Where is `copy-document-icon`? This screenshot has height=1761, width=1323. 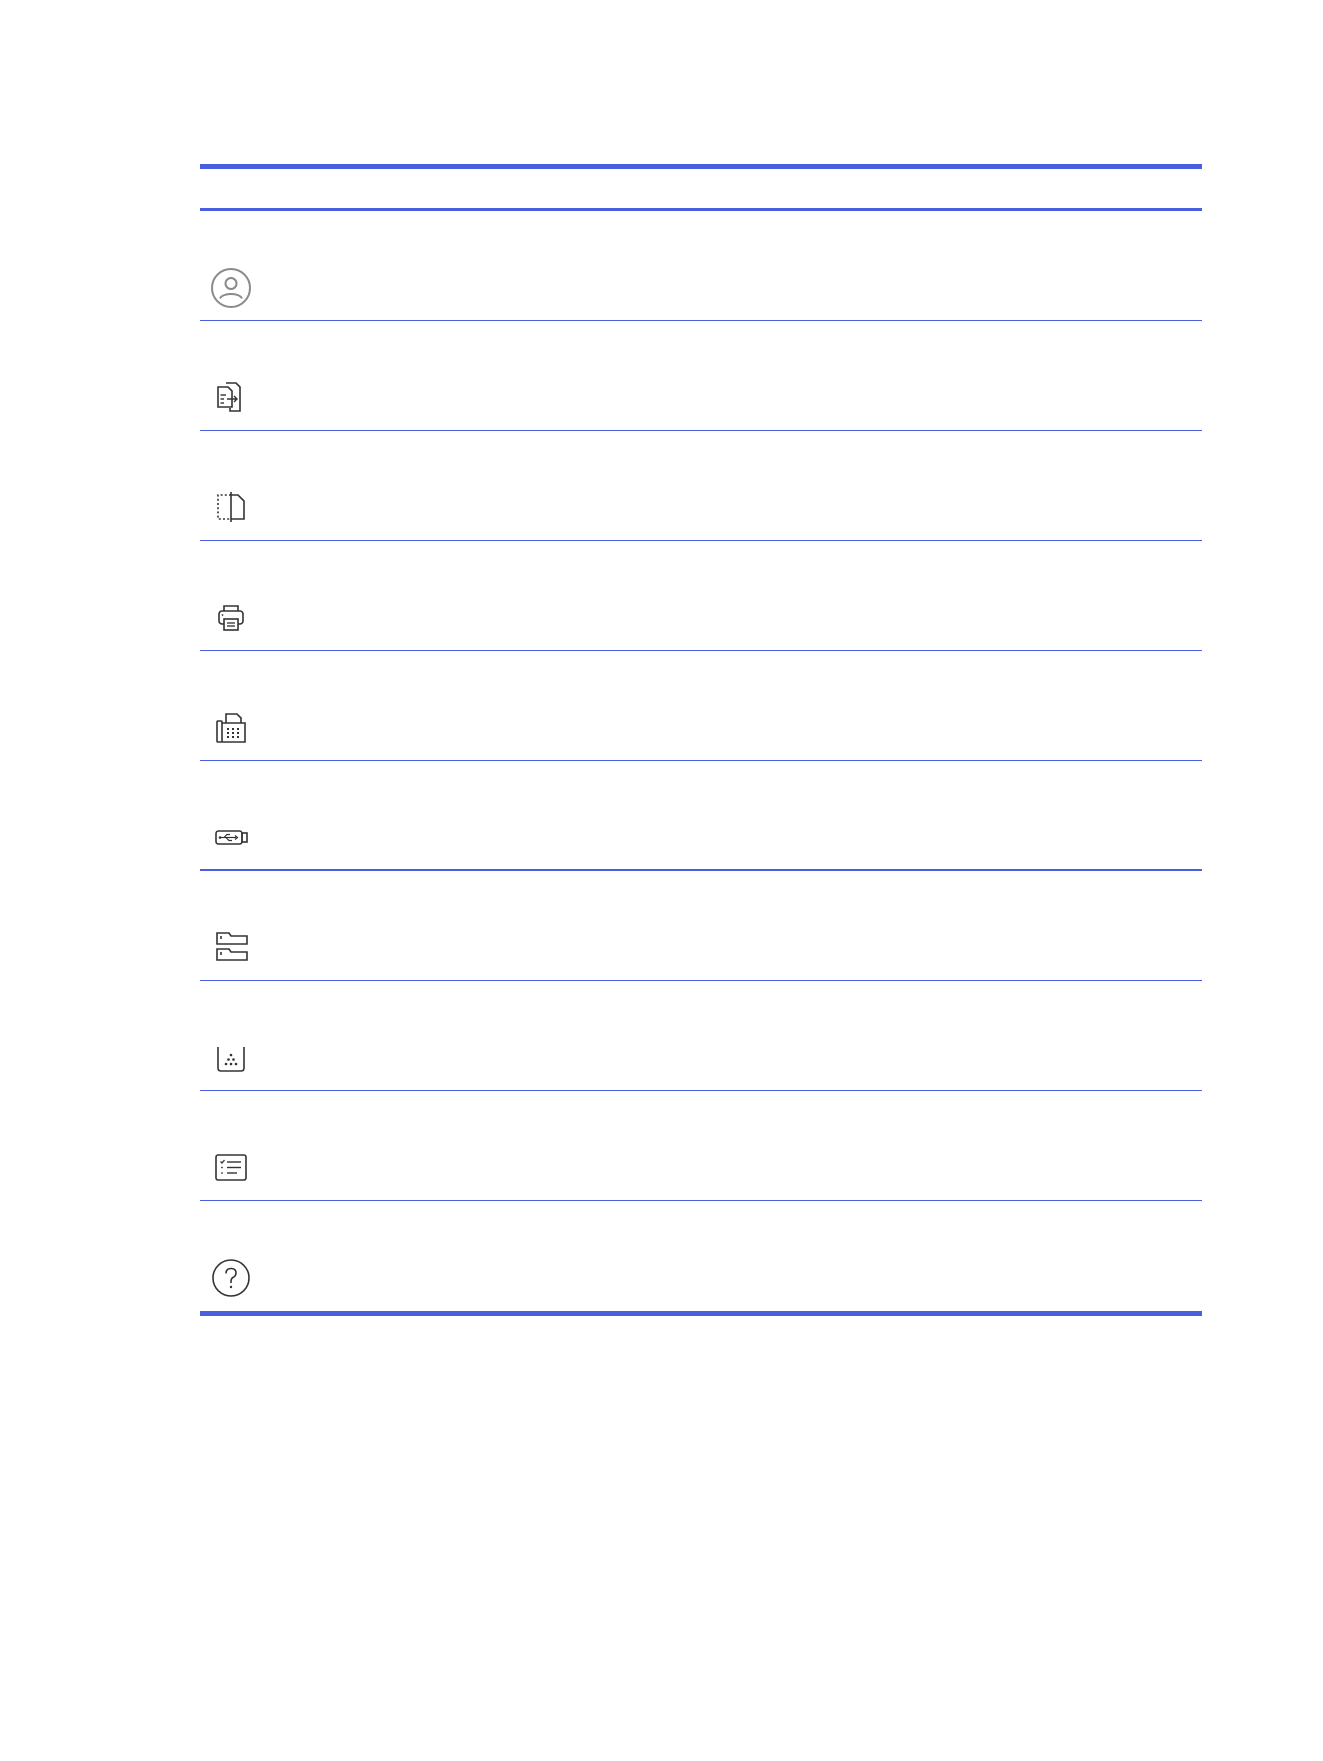
copy-document-icon is located at coordinates (229, 397).